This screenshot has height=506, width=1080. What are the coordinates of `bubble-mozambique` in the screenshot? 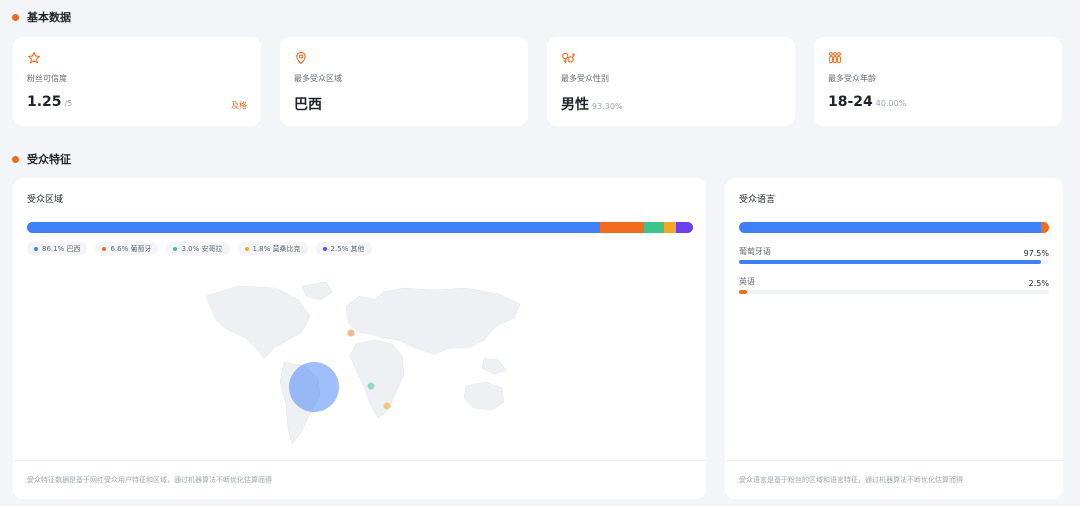 It's located at (387, 406).